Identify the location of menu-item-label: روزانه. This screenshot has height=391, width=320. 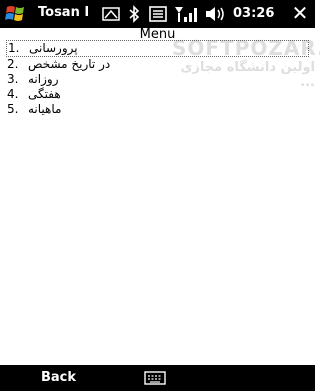
(43, 79).